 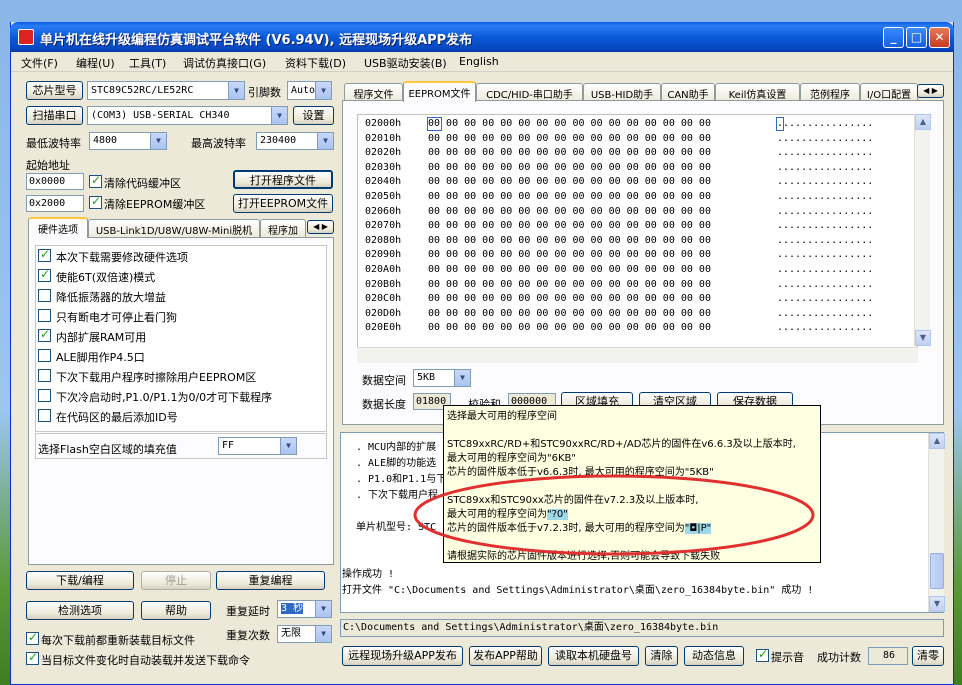 I want to click on menu-file: 文件(F), so click(x=39, y=63).